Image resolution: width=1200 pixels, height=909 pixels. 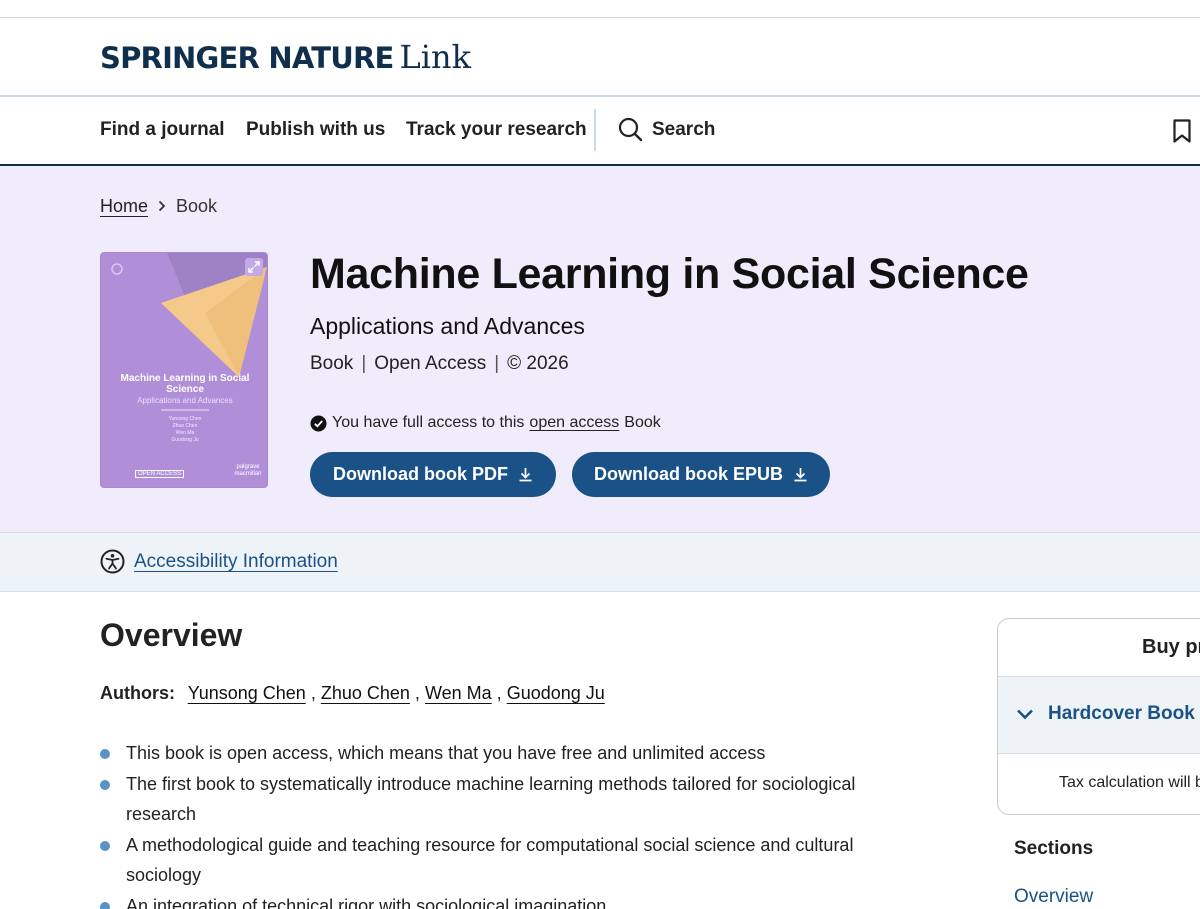 What do you see at coordinates (595, 130) in the screenshot?
I see `nav-divider` at bounding box center [595, 130].